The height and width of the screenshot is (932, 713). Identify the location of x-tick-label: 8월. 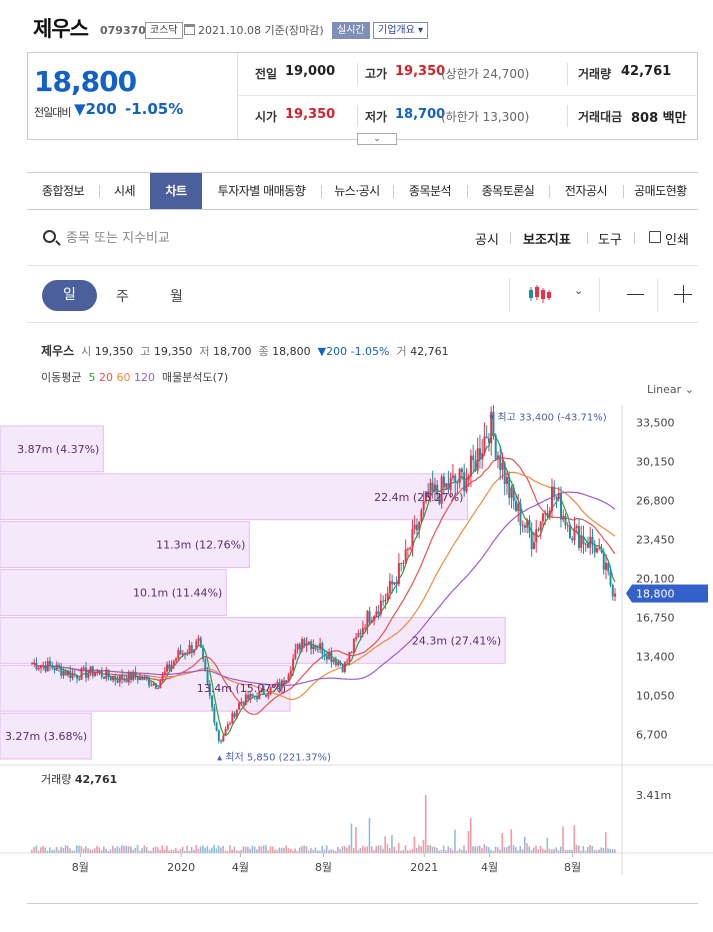
(323, 867).